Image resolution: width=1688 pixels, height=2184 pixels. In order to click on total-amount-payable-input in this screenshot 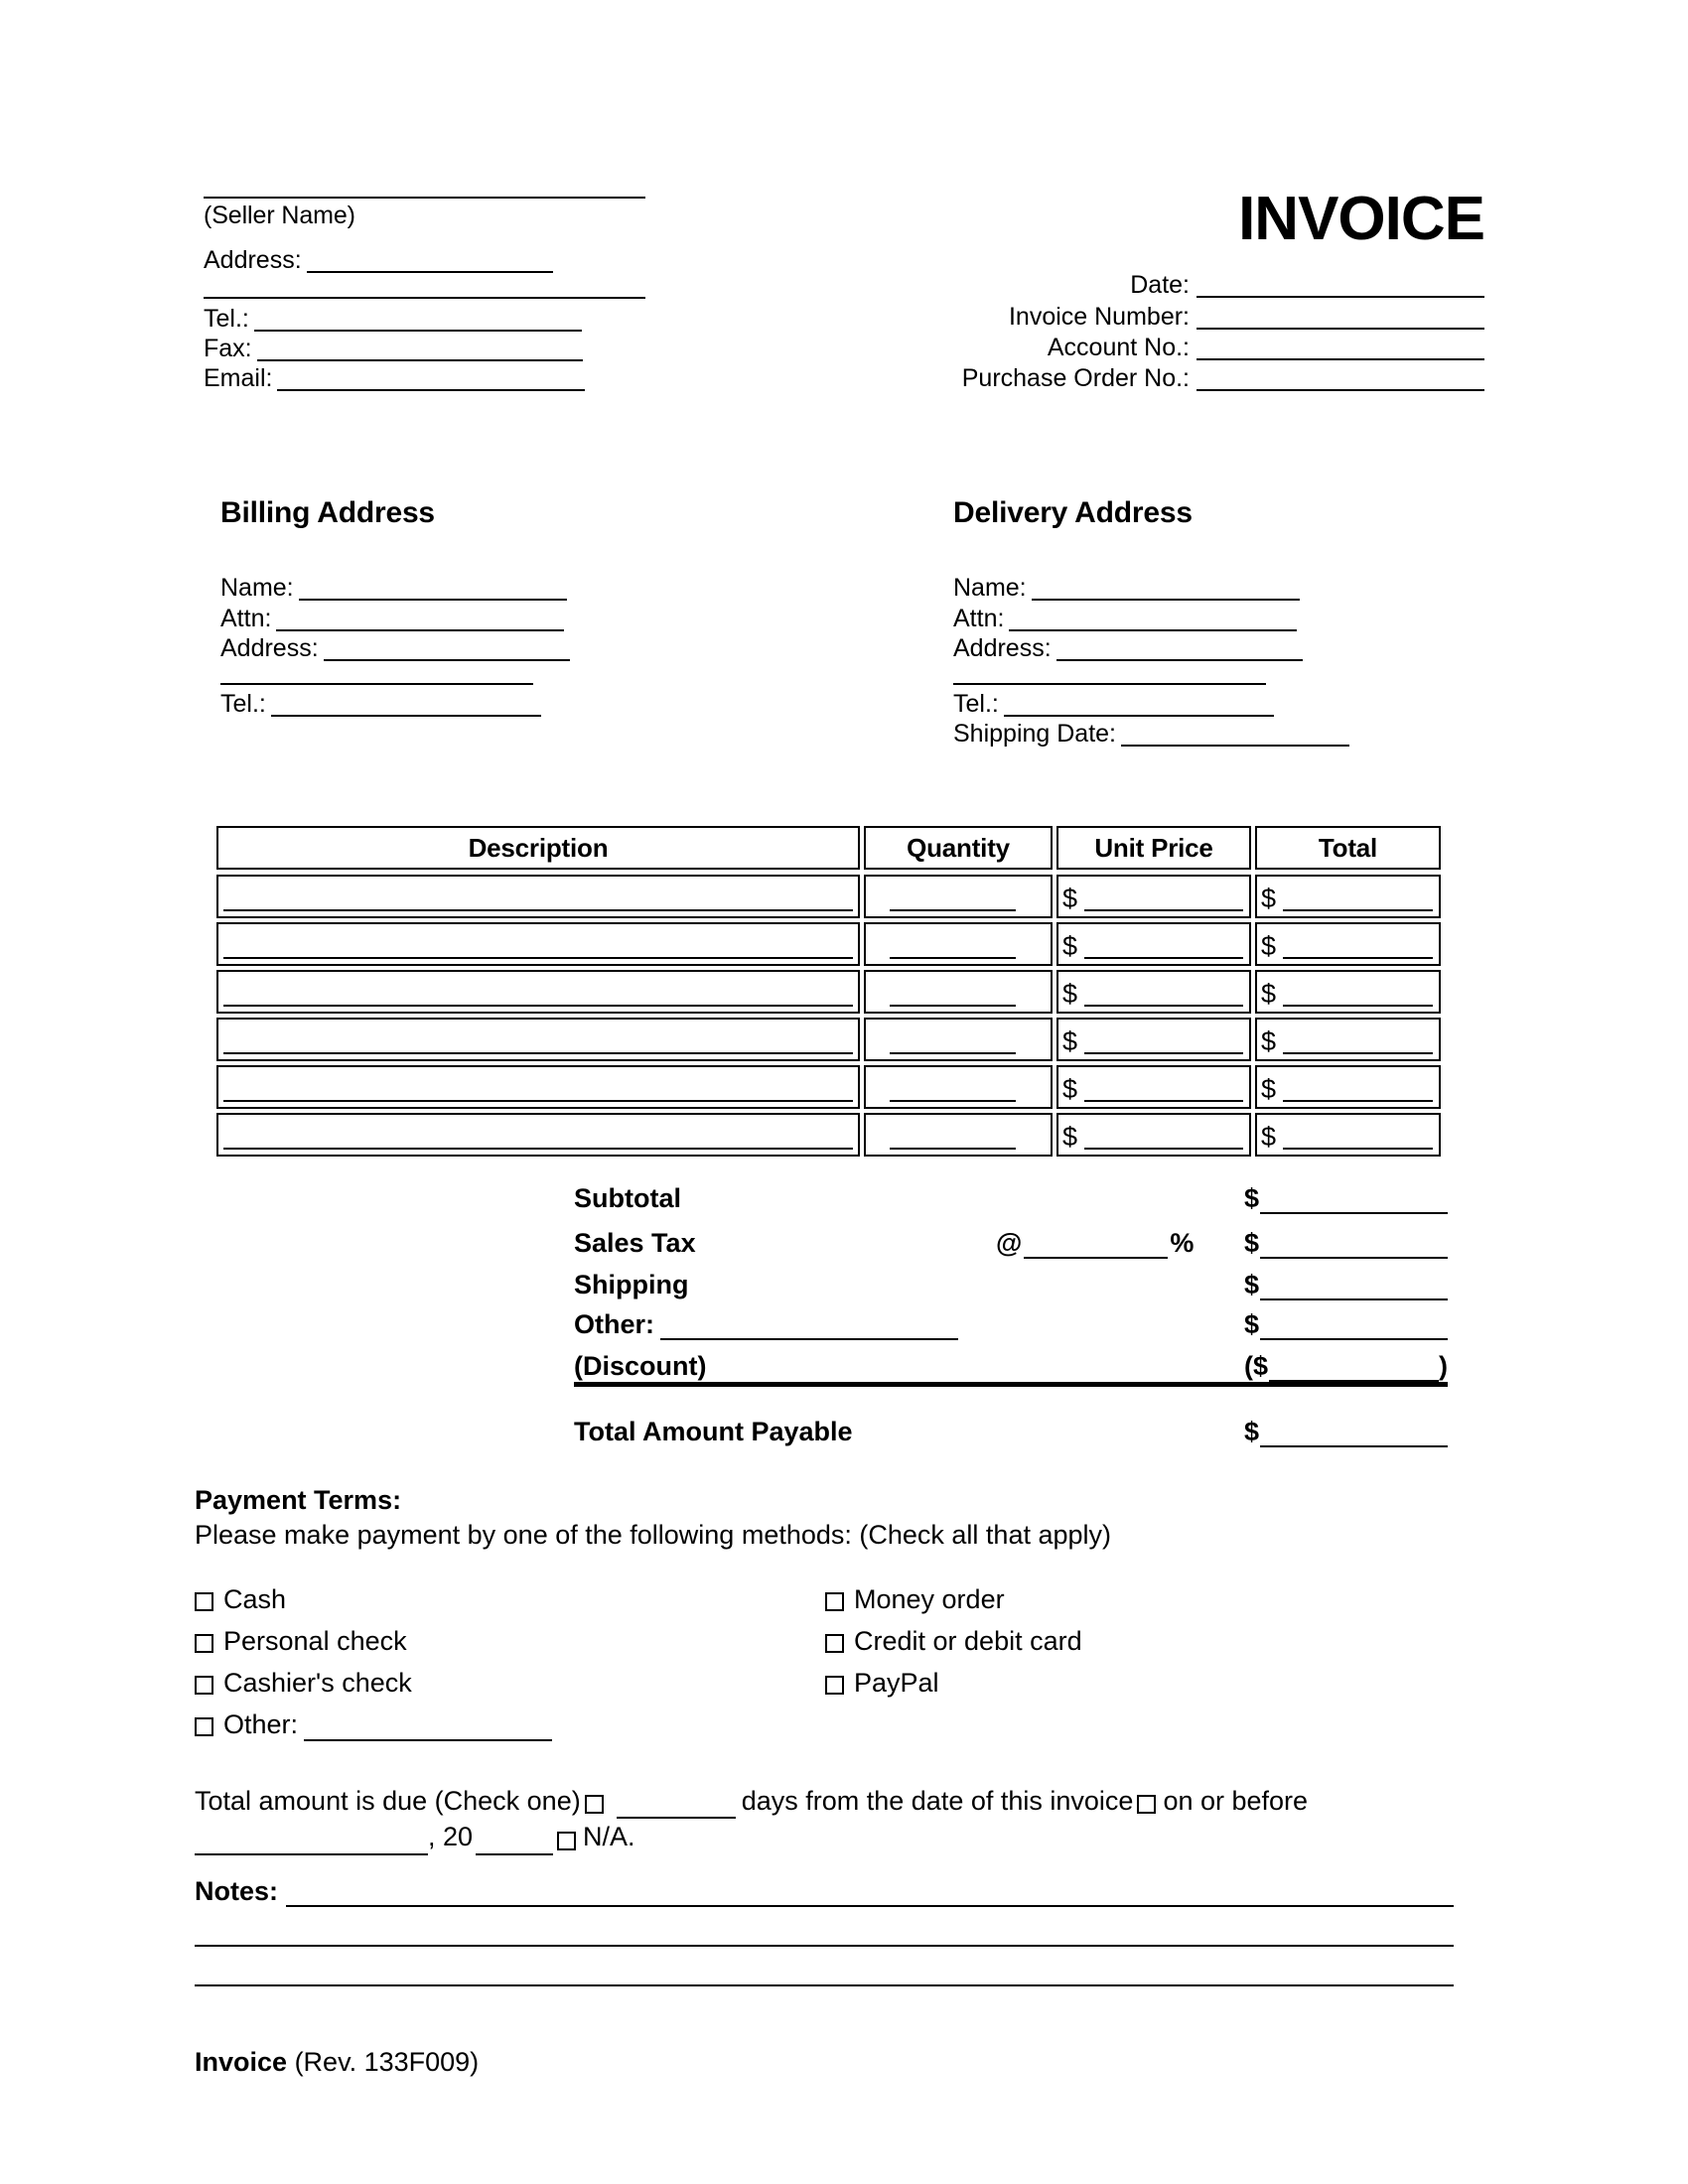, I will do `click(1354, 1432)`.